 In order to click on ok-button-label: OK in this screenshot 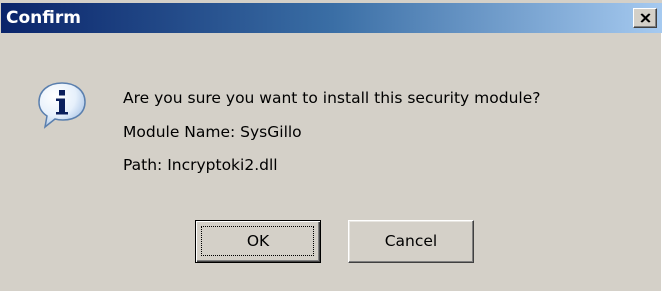, I will do `click(258, 241)`.